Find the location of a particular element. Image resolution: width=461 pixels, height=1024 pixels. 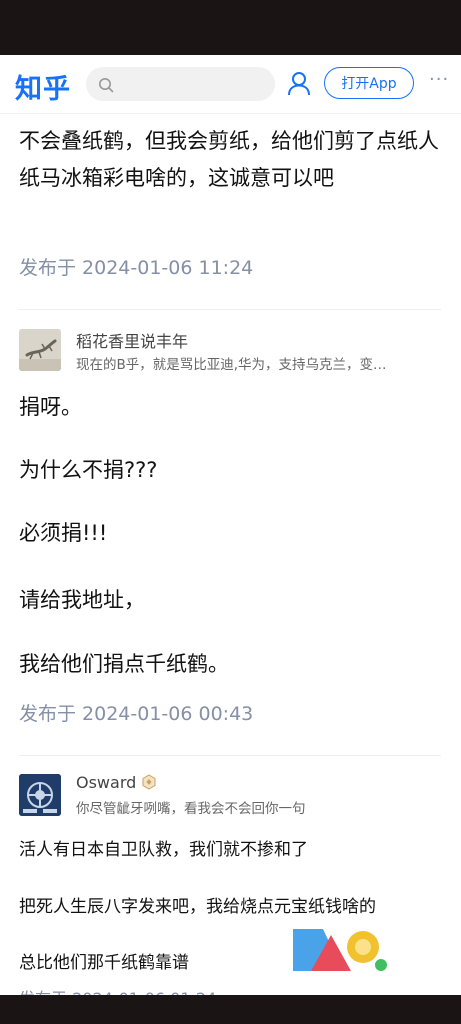

answer-paragraph: 我给他们捐点千纸鹤。 is located at coordinates (124, 664).